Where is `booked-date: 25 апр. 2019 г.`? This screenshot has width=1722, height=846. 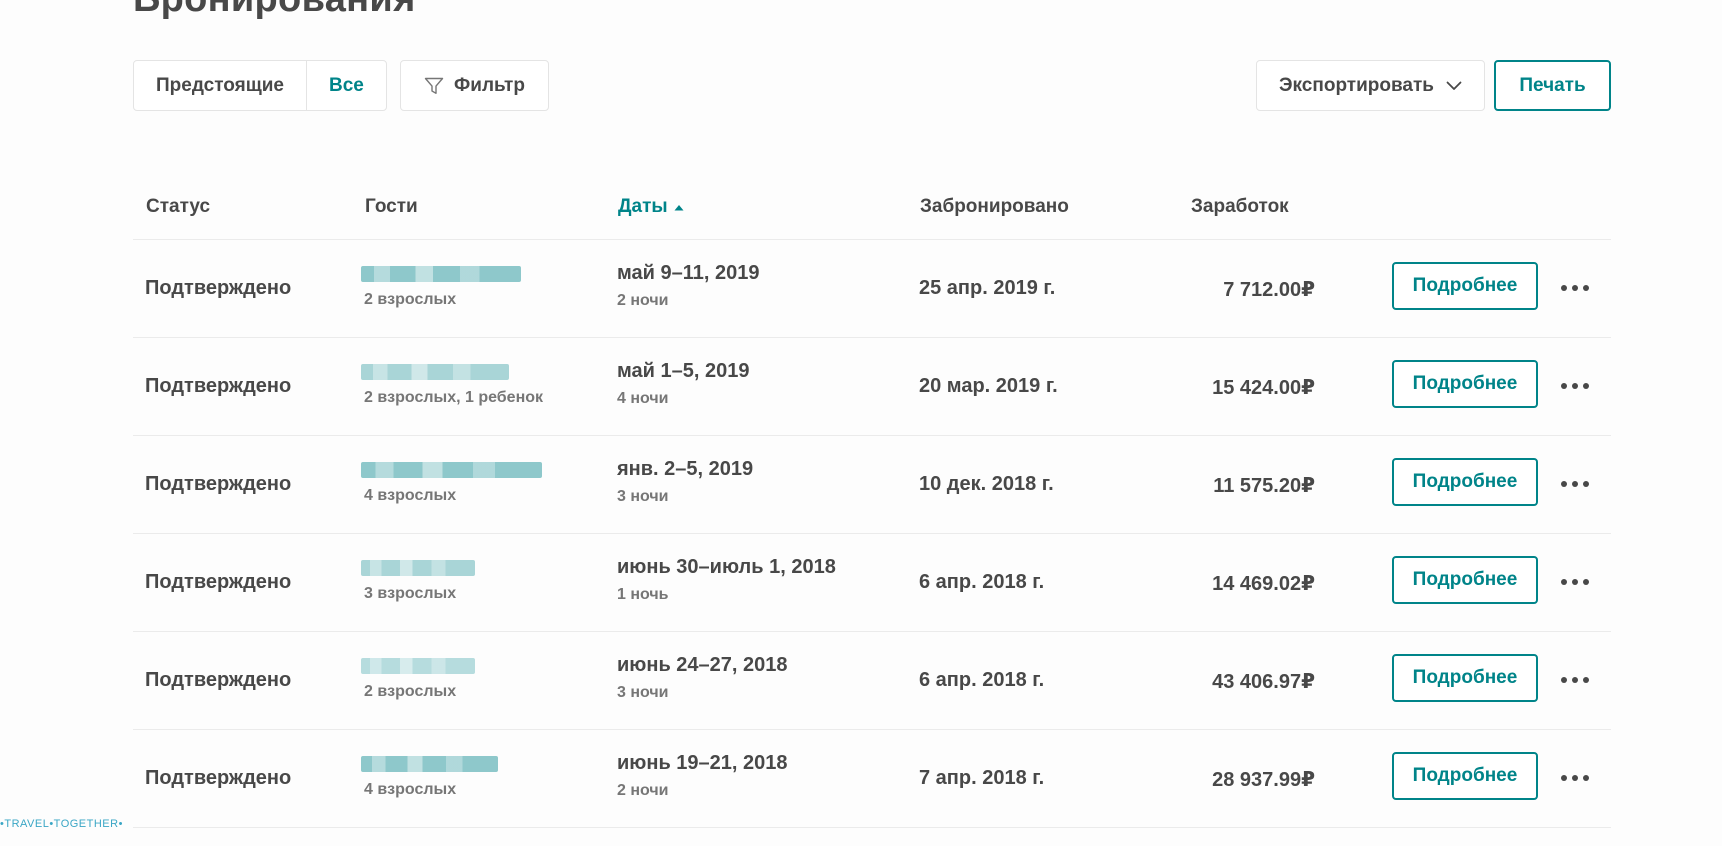 booked-date: 25 апр. 2019 г. is located at coordinates (987, 288).